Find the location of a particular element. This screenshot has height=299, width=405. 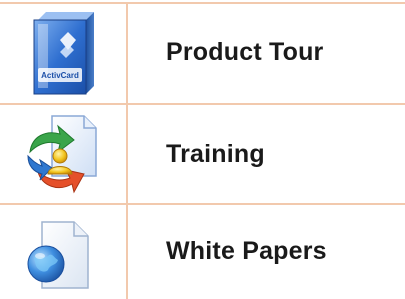

menu-label-product-tour: Product Tour is located at coordinates (244, 52).